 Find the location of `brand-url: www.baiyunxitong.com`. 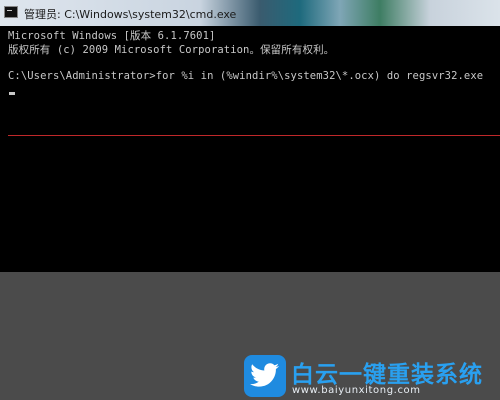

brand-url: www.baiyunxitong.com is located at coordinates (356, 390).